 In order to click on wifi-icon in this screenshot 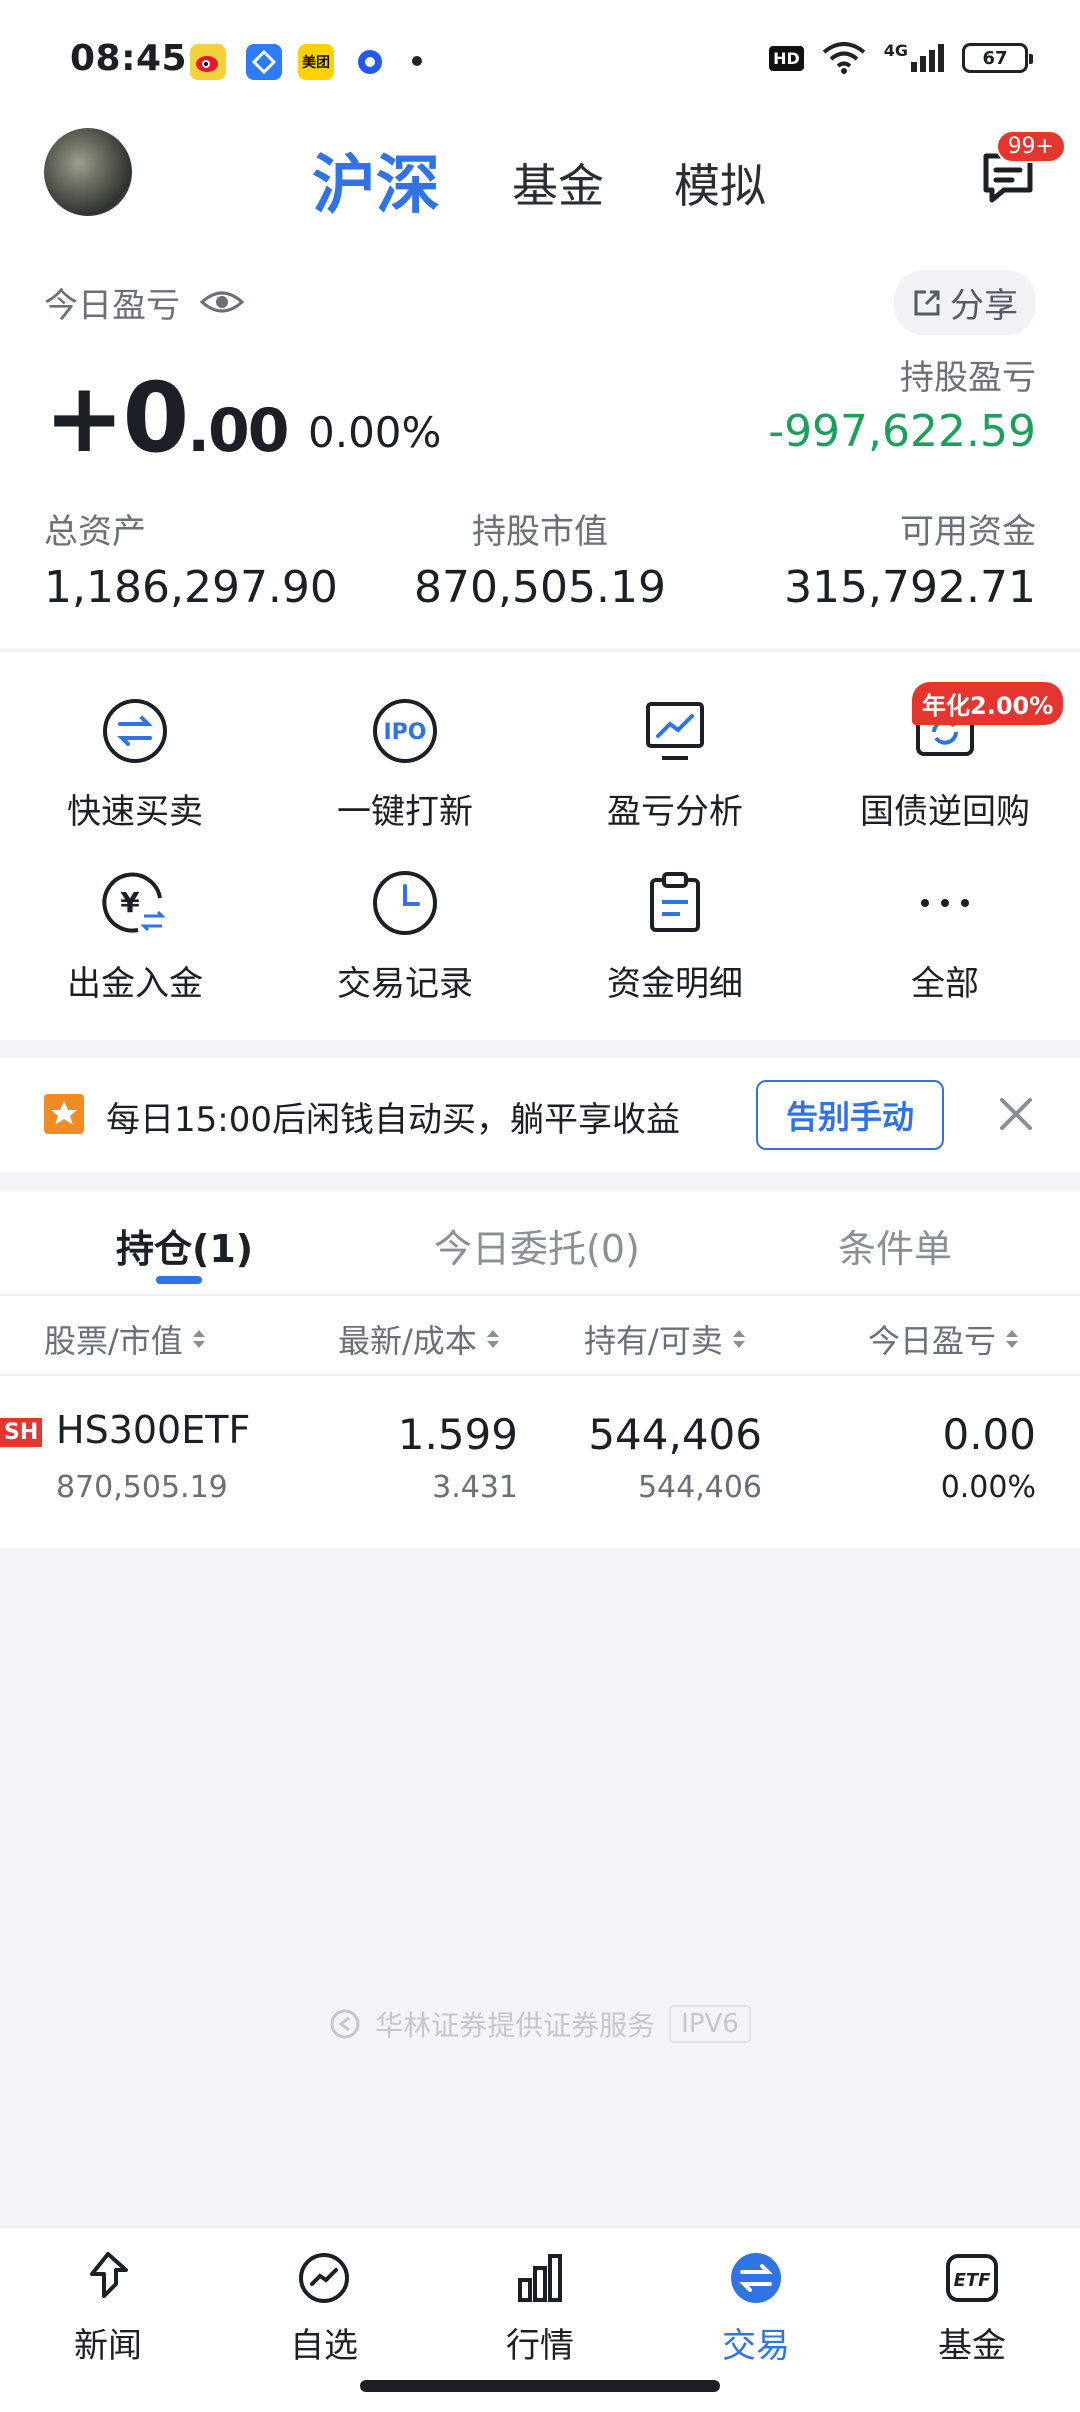, I will do `click(843, 58)`.